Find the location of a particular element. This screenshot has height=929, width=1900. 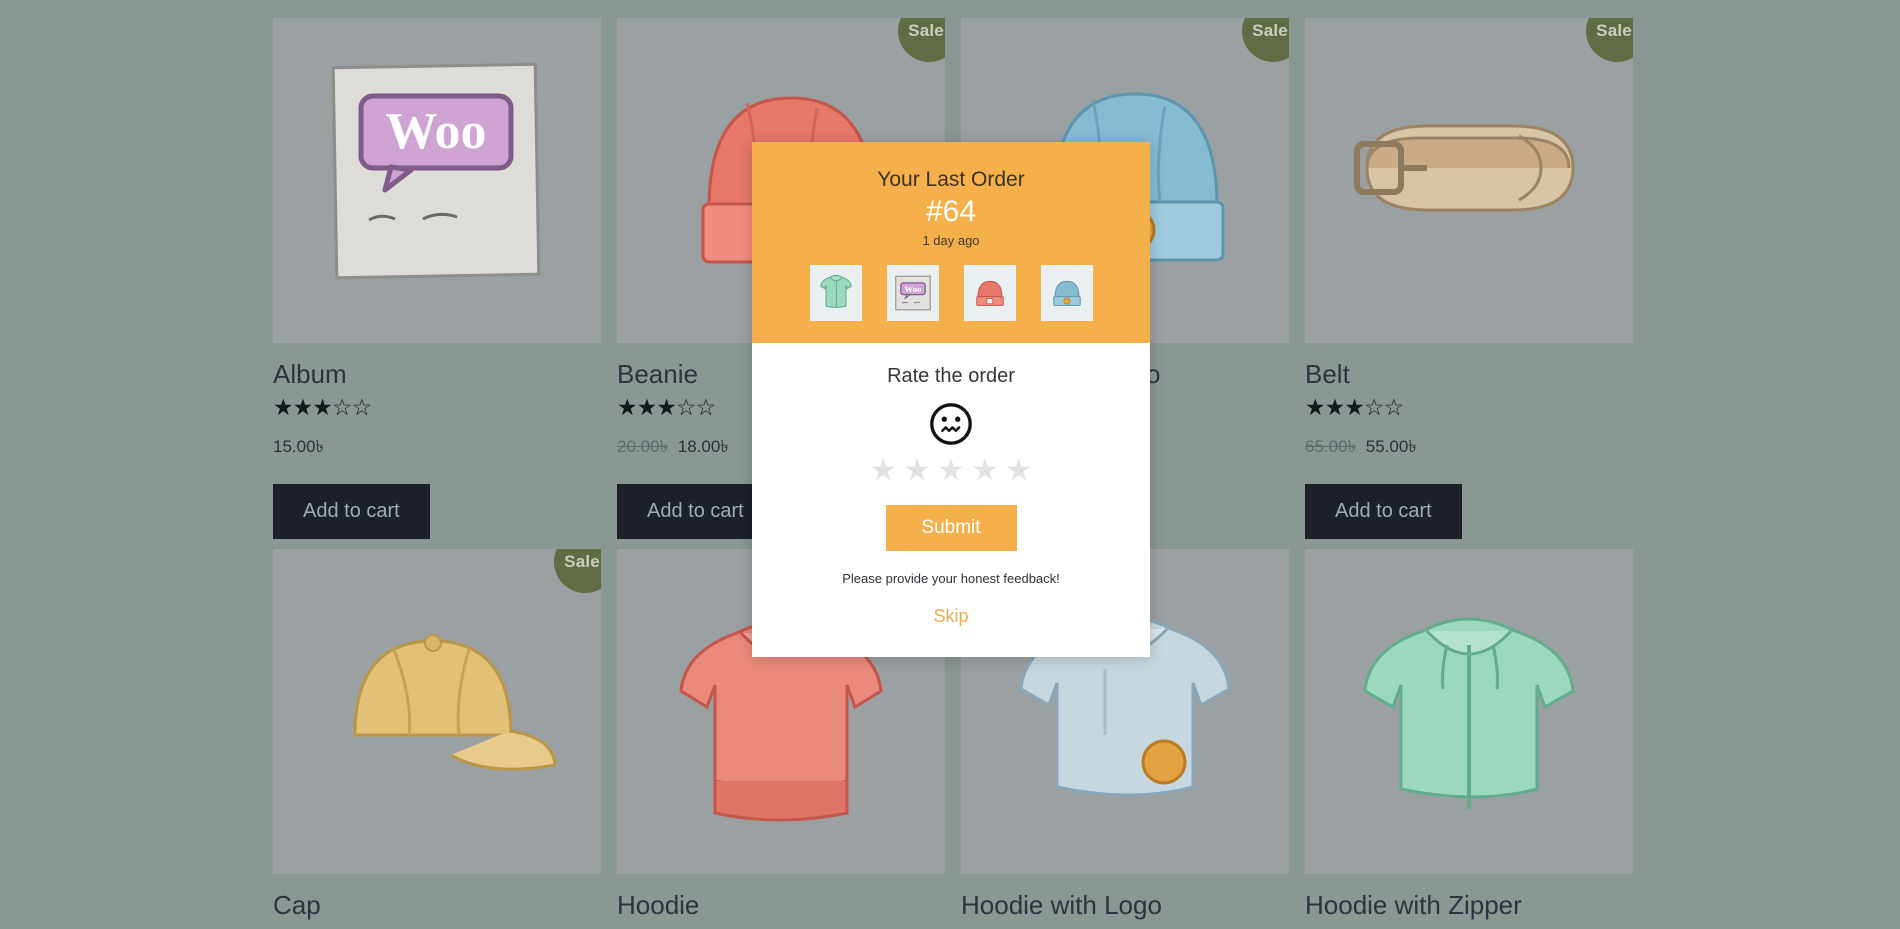

submit-button: Submit is located at coordinates (951, 528).